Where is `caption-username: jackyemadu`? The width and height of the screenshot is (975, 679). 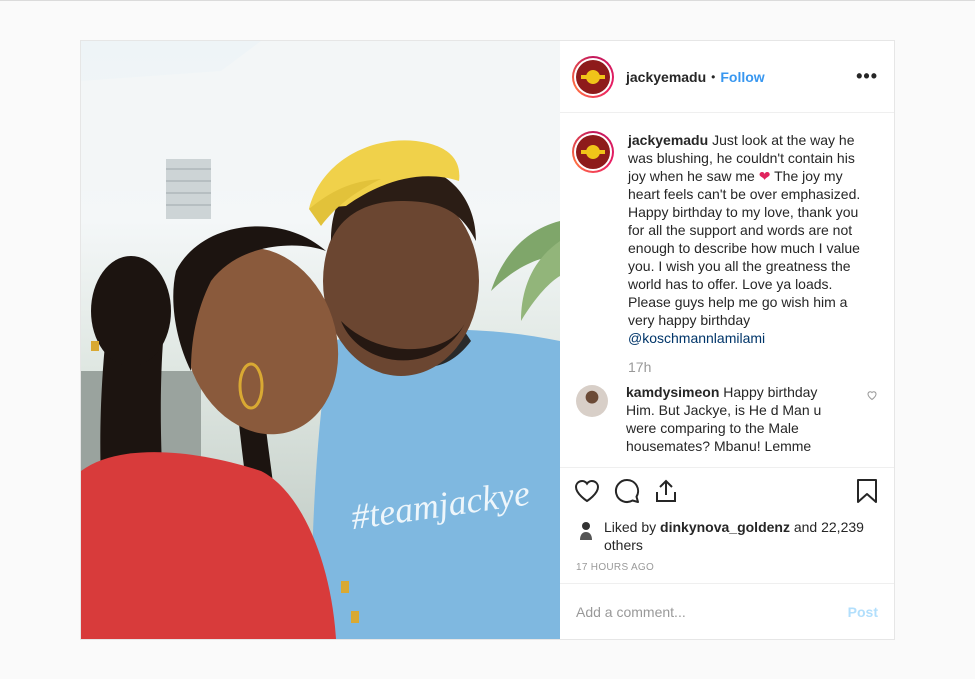 caption-username: jackyemadu is located at coordinates (668, 140).